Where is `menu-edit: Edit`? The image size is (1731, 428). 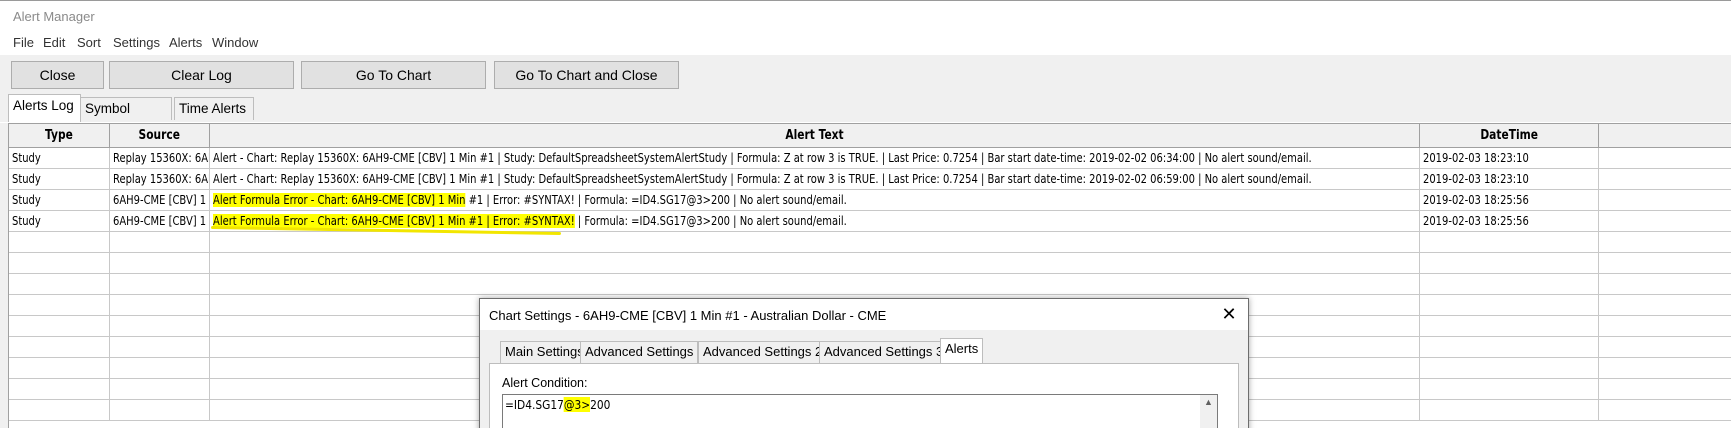
menu-edit: Edit is located at coordinates (54, 42).